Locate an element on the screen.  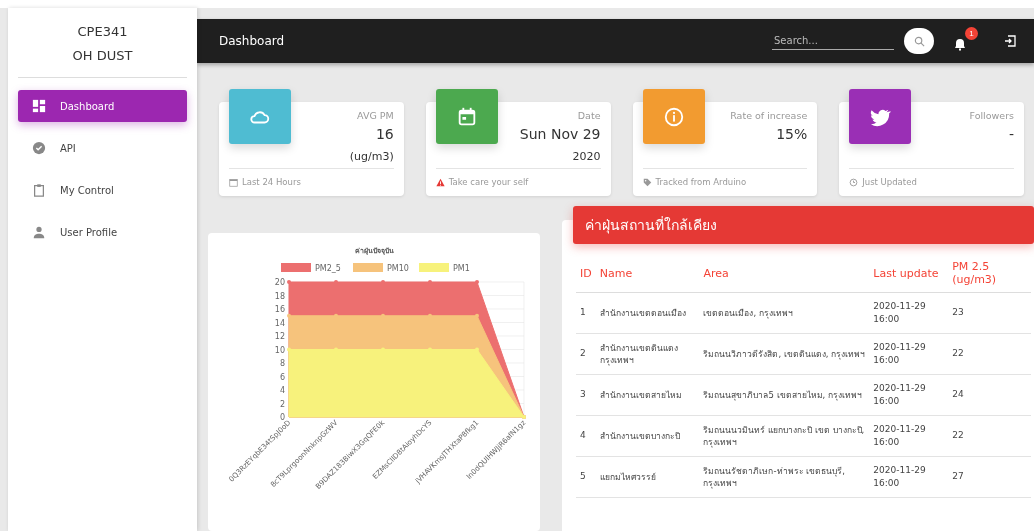
axis-tick-label: 2 is located at coordinates (282, 404).